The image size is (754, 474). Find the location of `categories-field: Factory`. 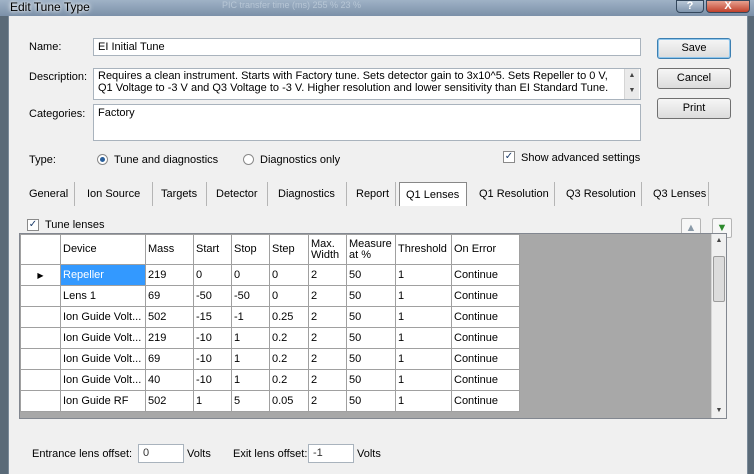

categories-field: Factory is located at coordinates (367, 122).